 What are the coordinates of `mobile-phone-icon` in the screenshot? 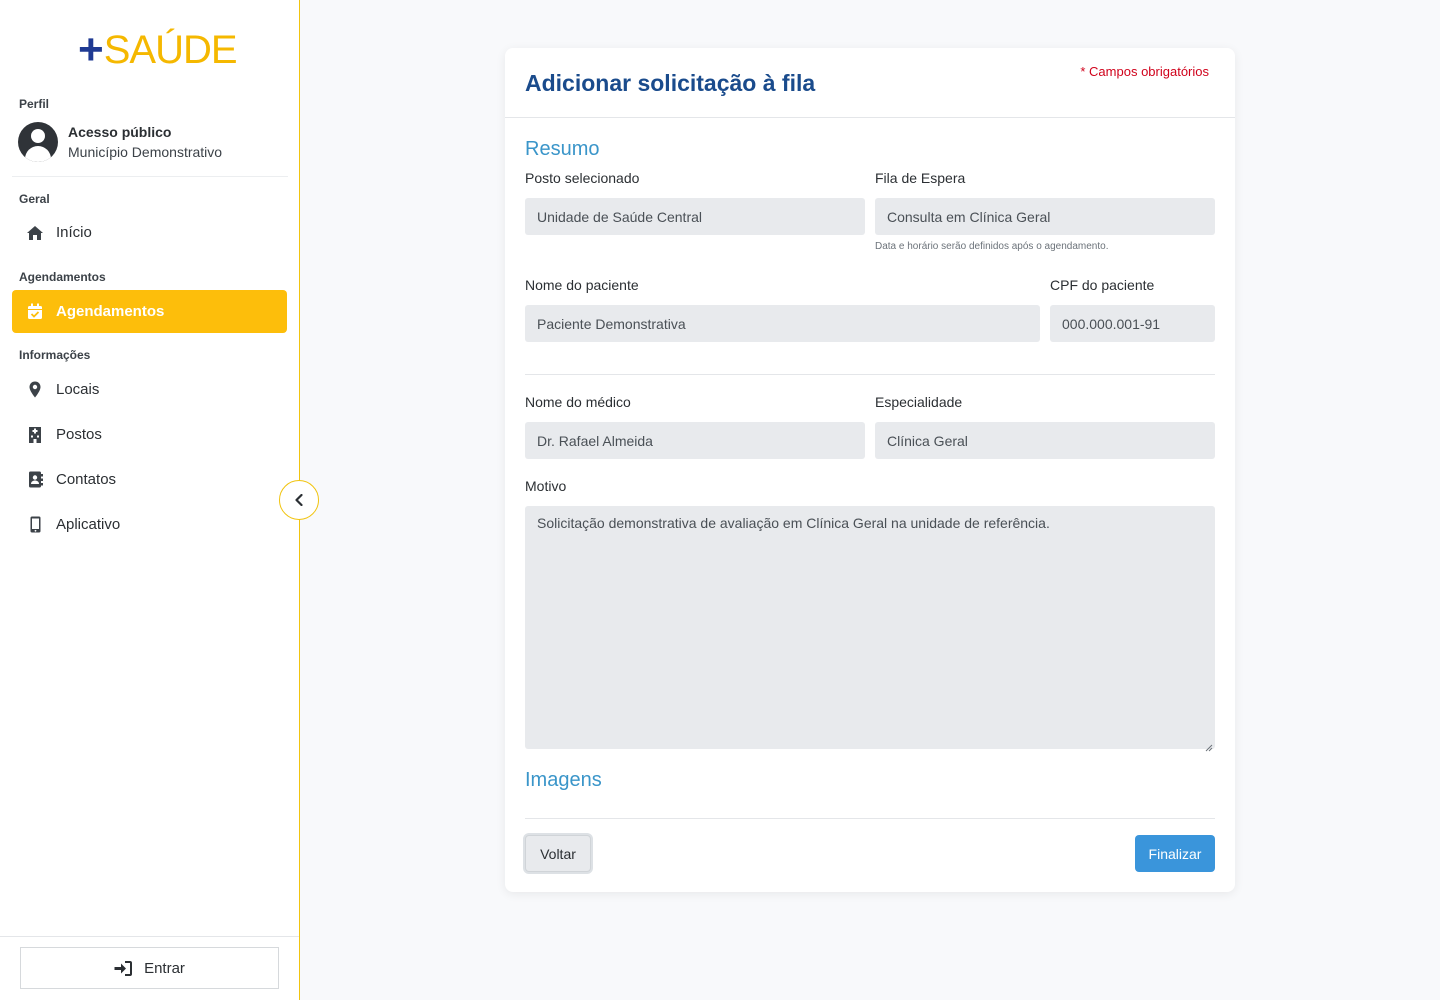 It's located at (35, 525).